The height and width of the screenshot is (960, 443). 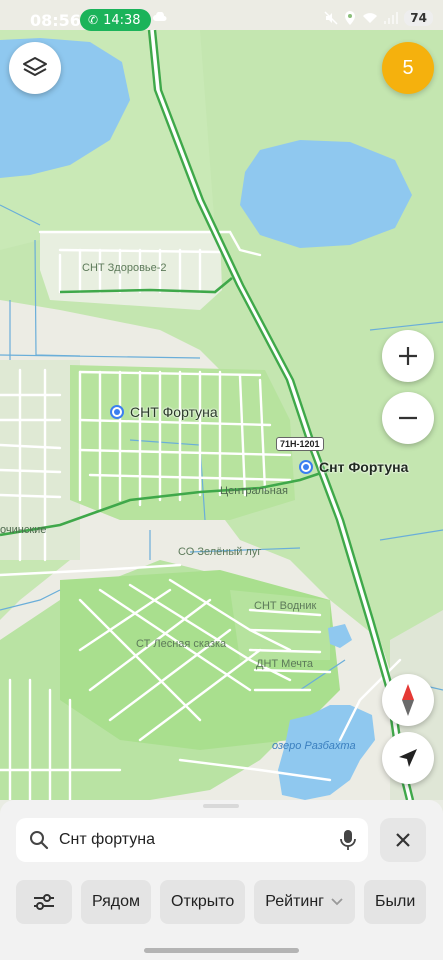 What do you see at coordinates (306, 467) in the screenshot?
I see `result-pin-icon` at bounding box center [306, 467].